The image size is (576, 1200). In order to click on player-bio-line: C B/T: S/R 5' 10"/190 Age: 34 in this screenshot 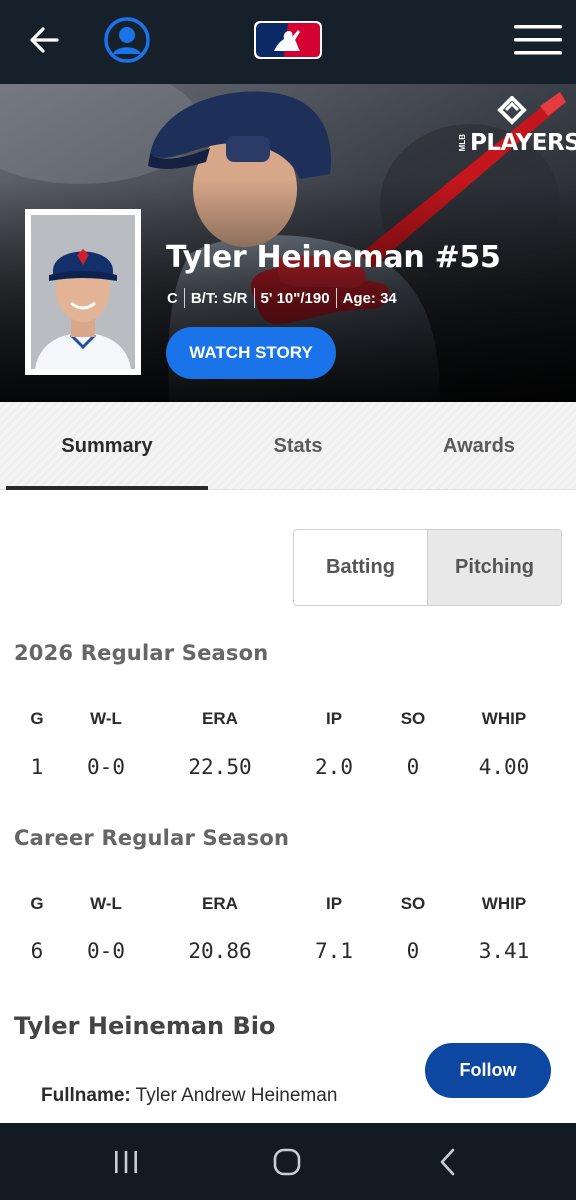, I will do `click(282, 298)`.